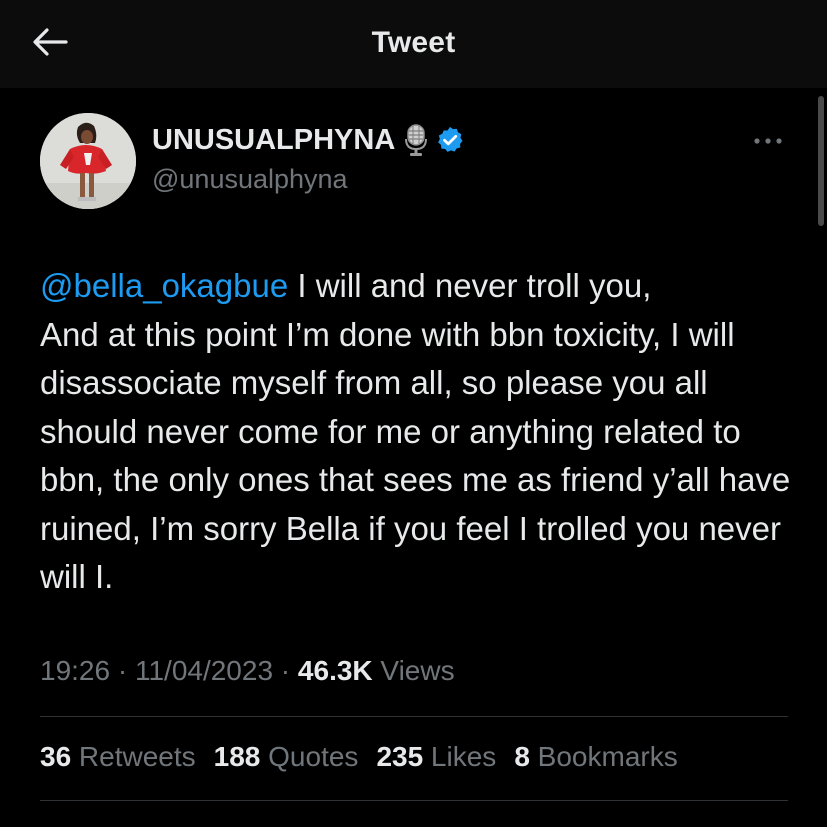 The width and height of the screenshot is (827, 827). I want to click on likes-label: Likes, so click(460, 756).